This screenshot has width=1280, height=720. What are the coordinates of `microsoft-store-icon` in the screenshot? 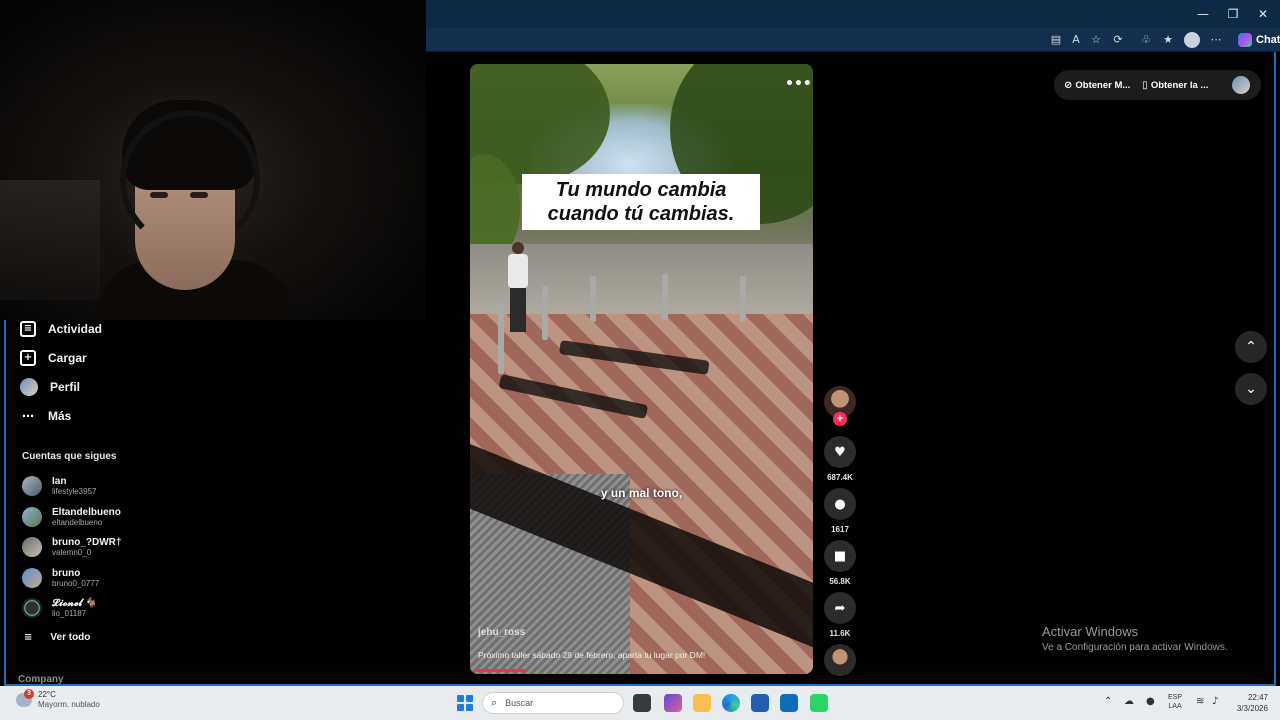 It's located at (760, 703).